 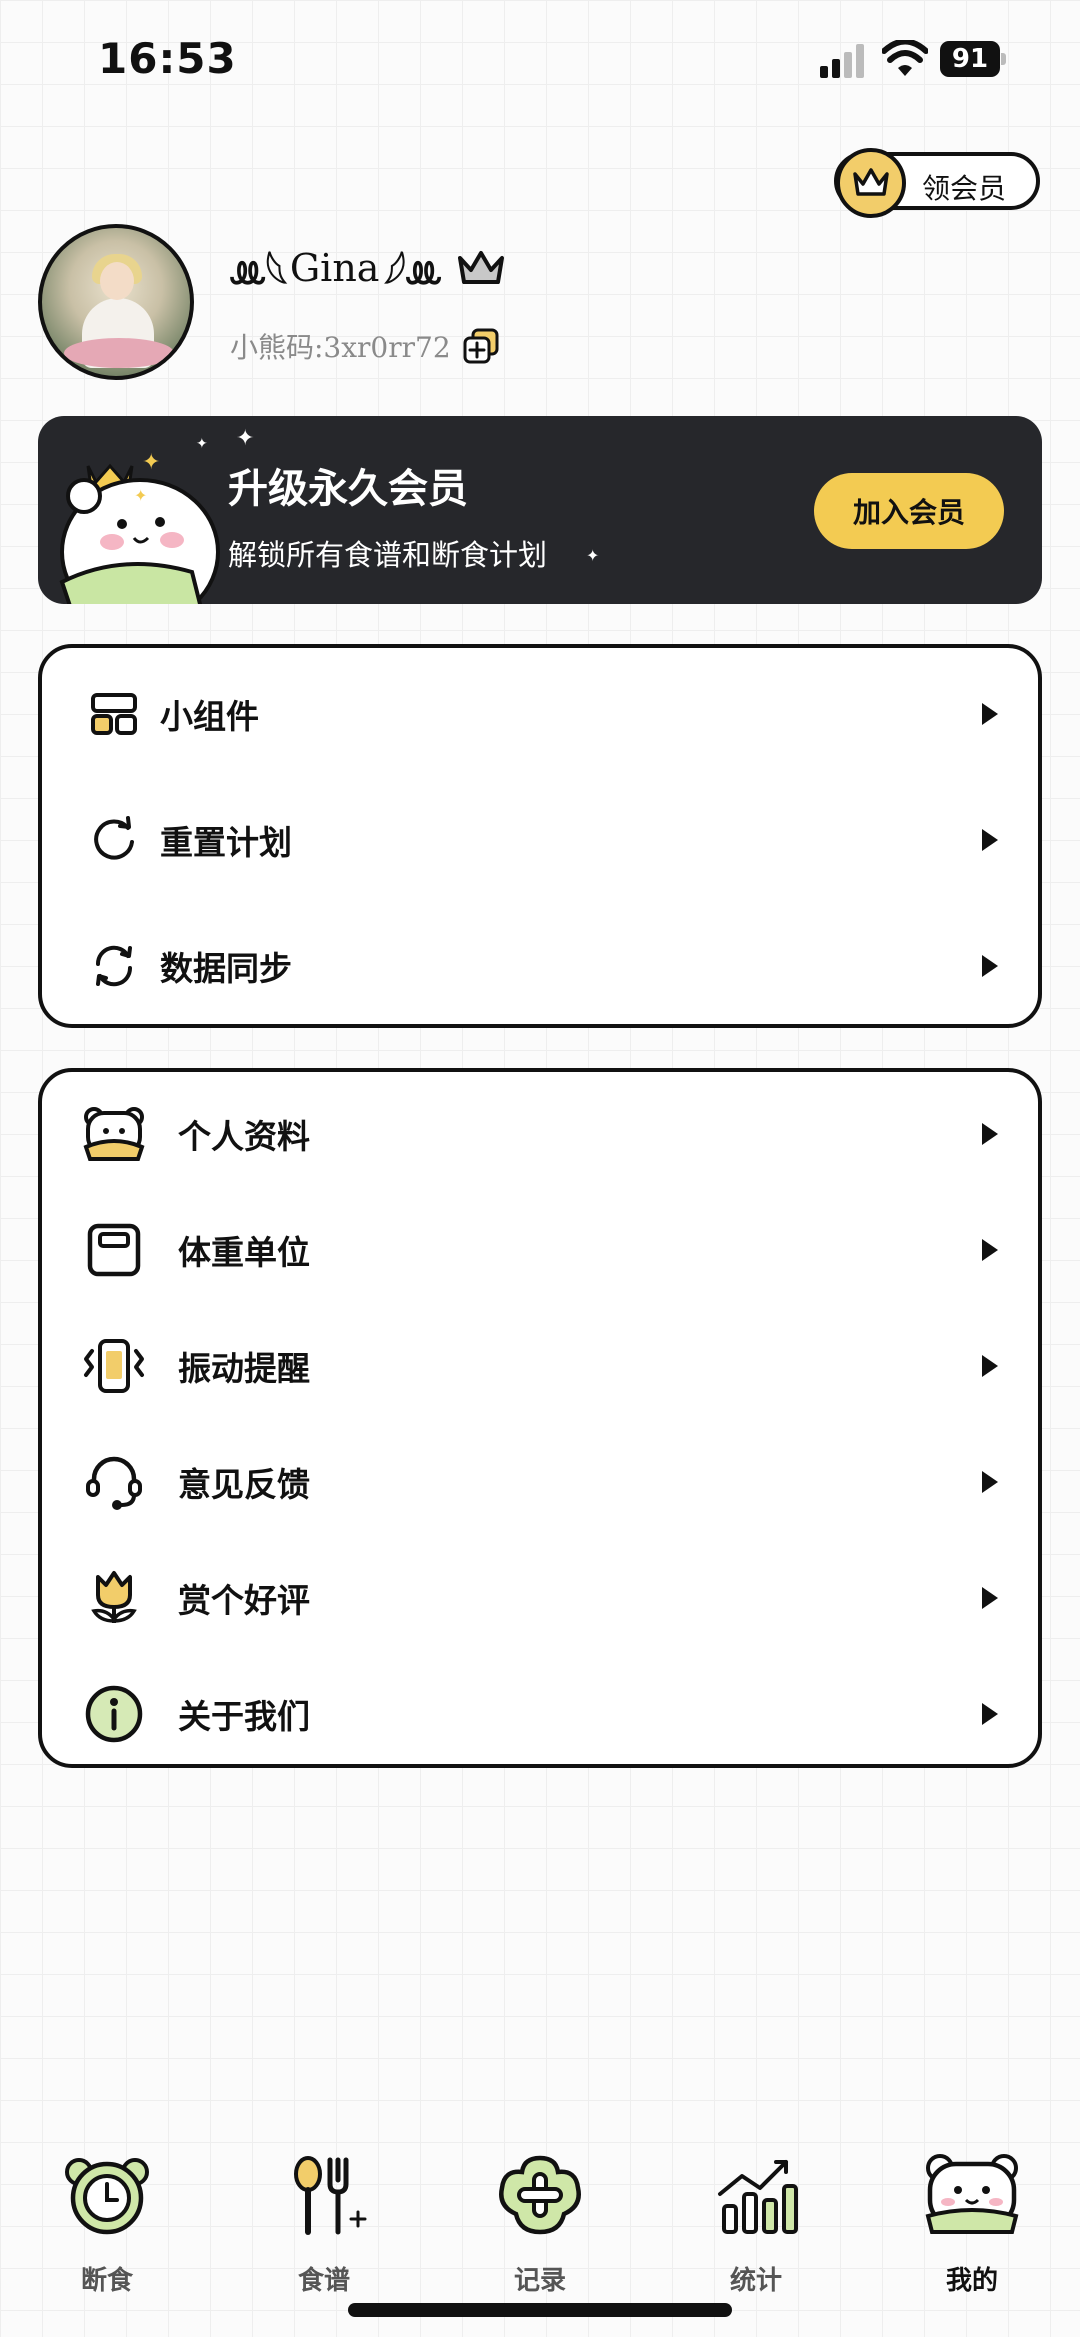 What do you see at coordinates (323, 2281) in the screenshot?
I see `nav-tab-label: 食谱` at bounding box center [323, 2281].